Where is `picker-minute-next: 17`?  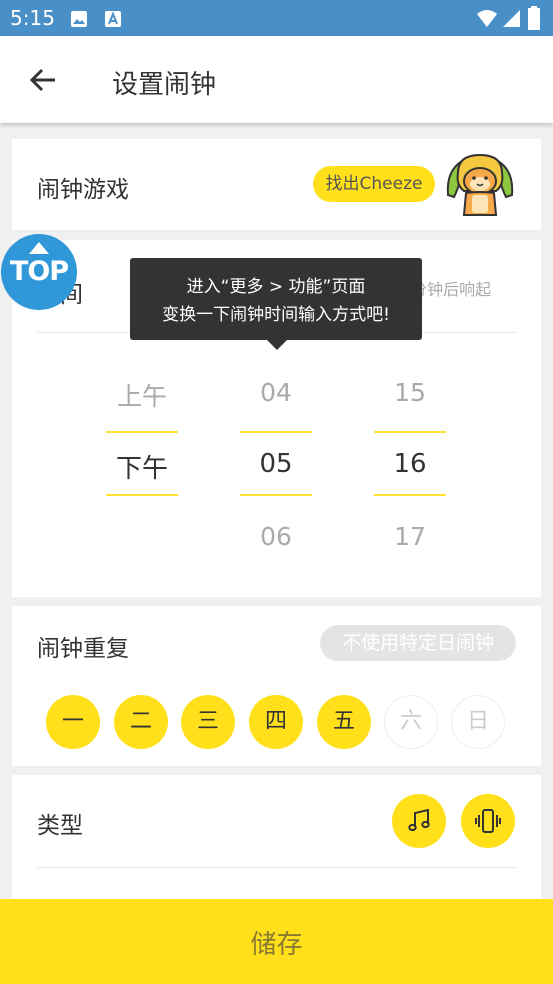 picker-minute-next: 17 is located at coordinates (410, 536).